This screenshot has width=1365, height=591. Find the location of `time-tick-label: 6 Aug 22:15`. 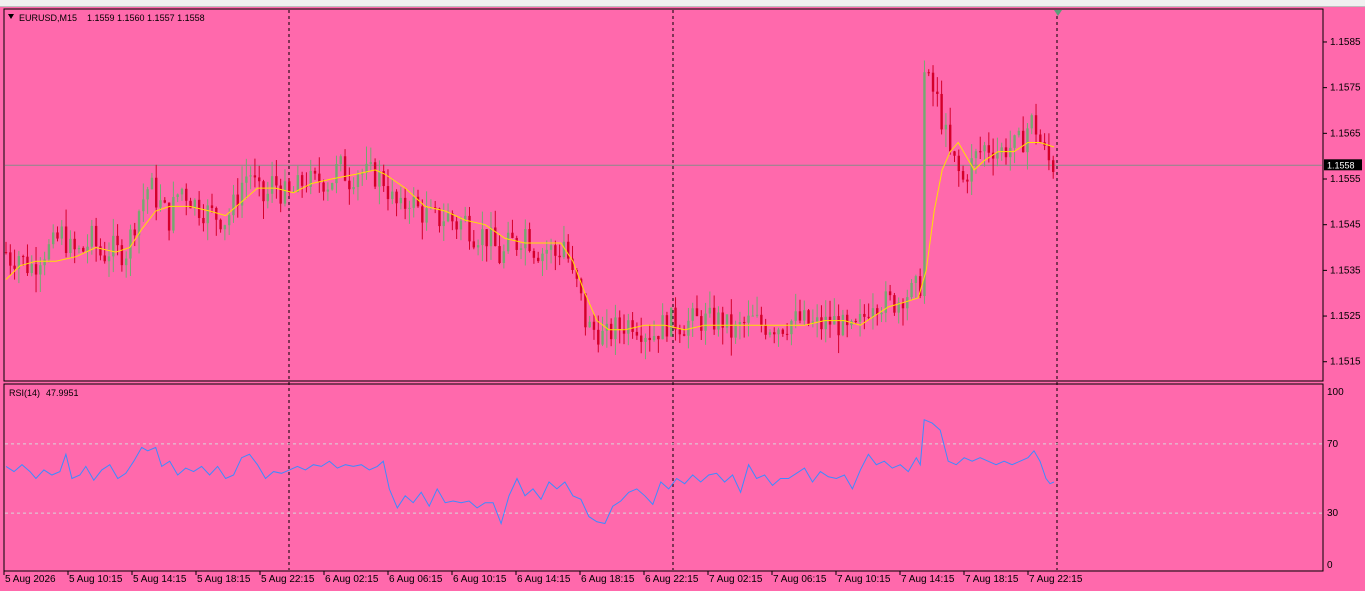

time-tick-label: 6 Aug 22:15 is located at coordinates (672, 579).